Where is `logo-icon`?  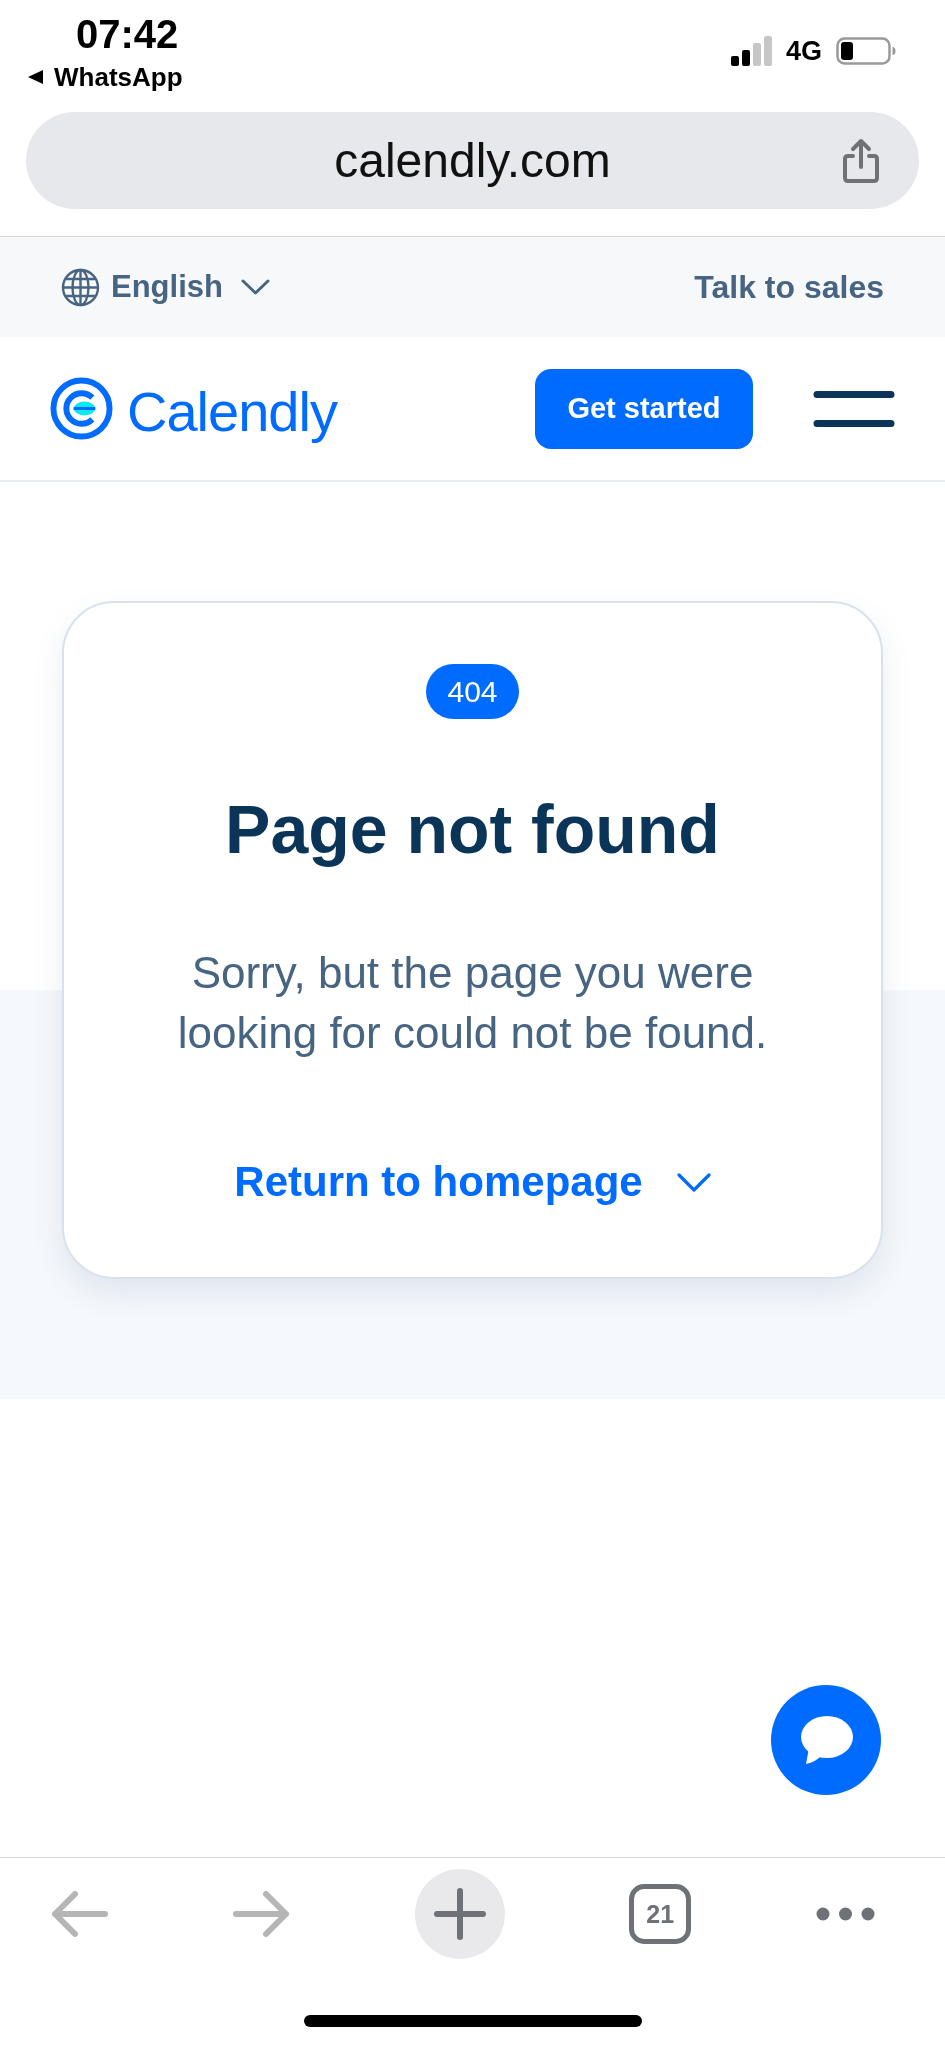 logo-icon is located at coordinates (81, 408).